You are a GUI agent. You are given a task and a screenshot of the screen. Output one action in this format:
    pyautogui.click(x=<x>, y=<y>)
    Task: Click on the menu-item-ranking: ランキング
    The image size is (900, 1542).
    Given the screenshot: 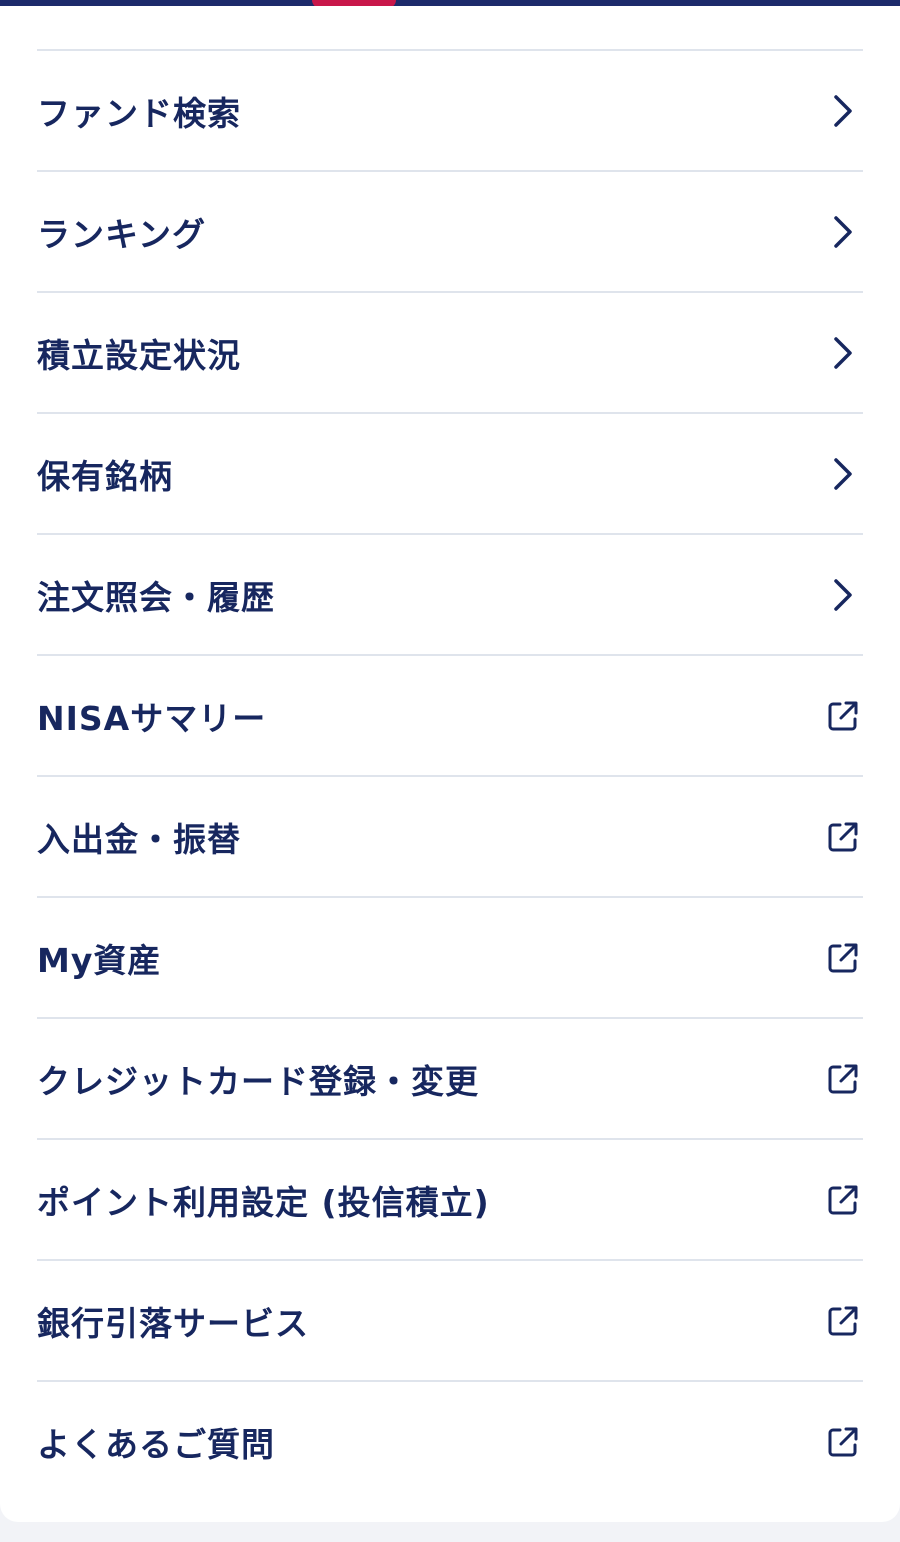 What is the action you would take?
    pyautogui.click(x=450, y=232)
    